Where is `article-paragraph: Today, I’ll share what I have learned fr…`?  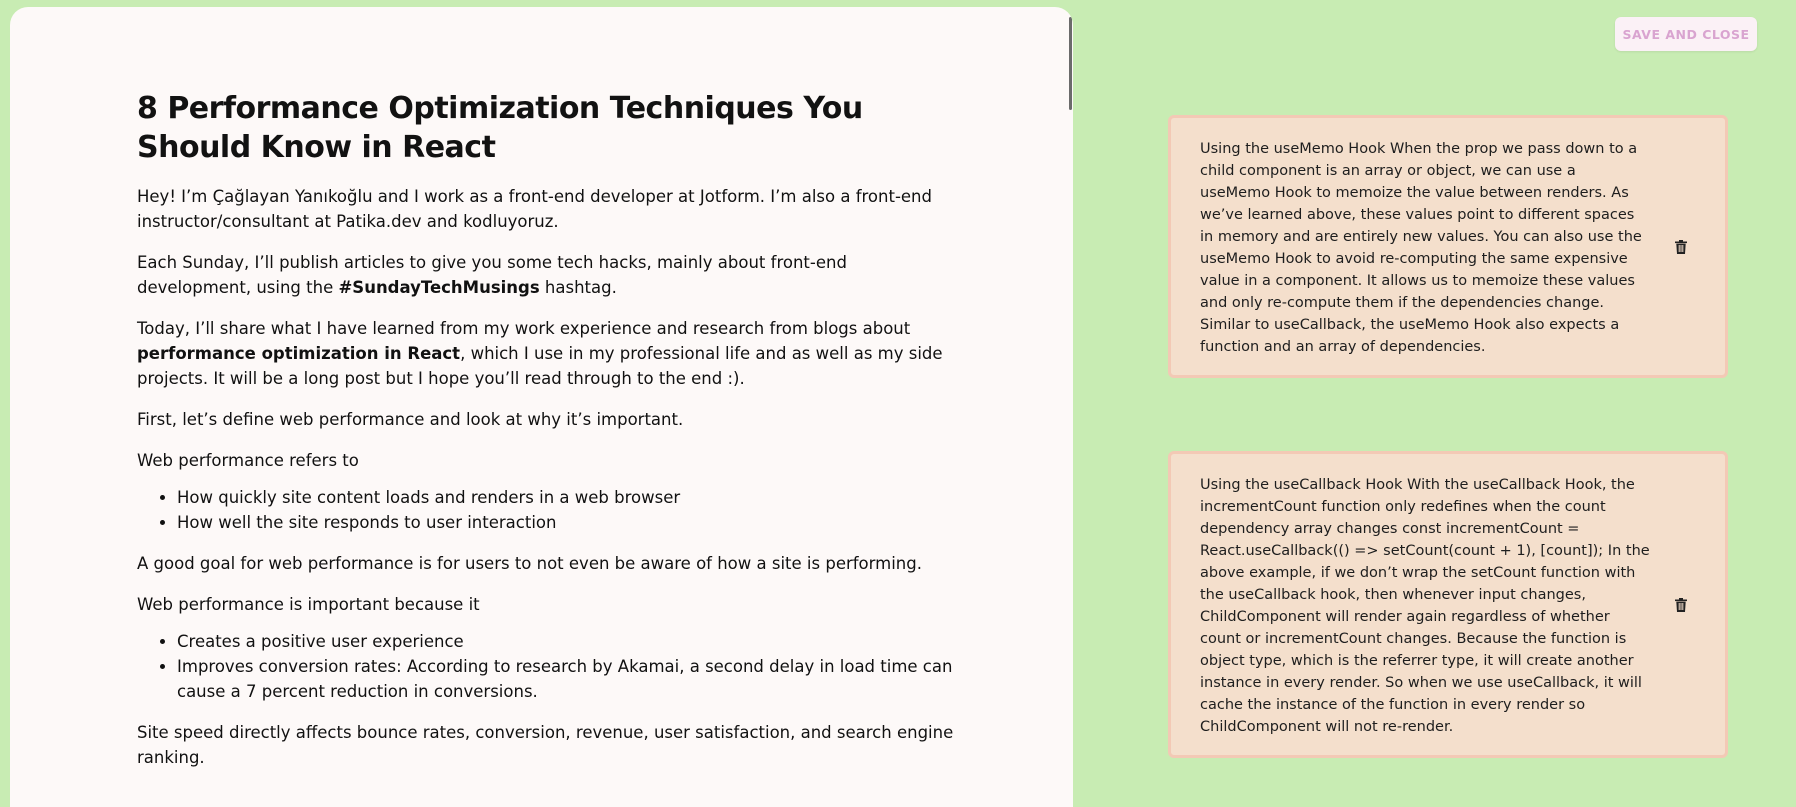 article-paragraph: Today, I’ll share what I have learned fr… is located at coordinates (547, 353).